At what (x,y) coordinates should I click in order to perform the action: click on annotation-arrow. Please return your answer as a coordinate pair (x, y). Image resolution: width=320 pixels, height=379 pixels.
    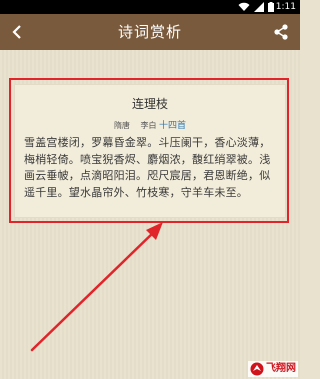
    Looking at the image, I should click on (96, 287).